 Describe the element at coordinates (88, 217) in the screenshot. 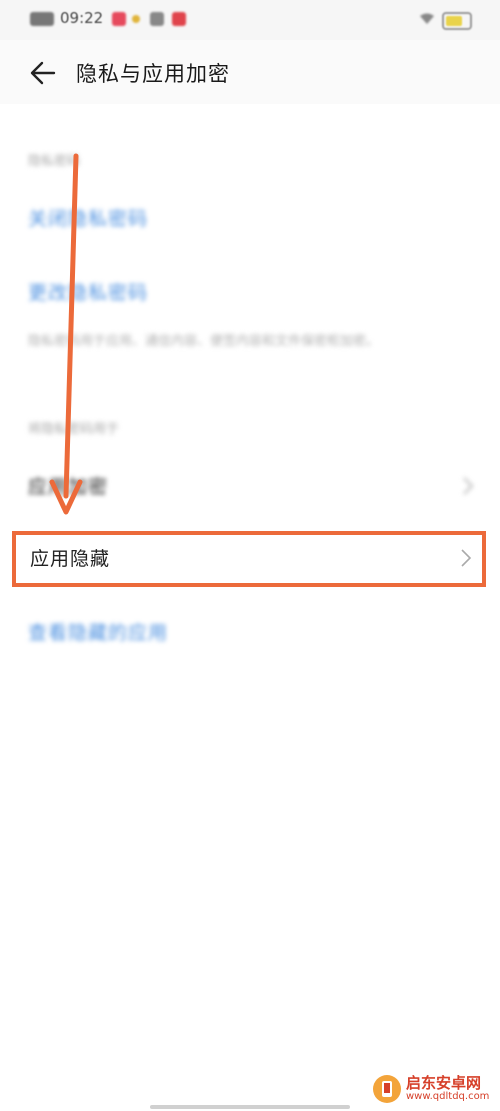

I see `disable-password-link: 关闭隐私密码` at that location.